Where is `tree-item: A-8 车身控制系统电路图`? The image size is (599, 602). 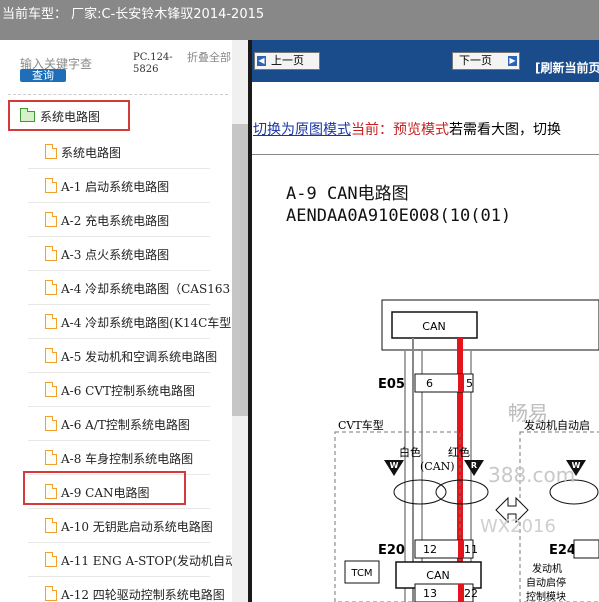 tree-item: A-8 车身控制系统电路图 is located at coordinates (116, 458).